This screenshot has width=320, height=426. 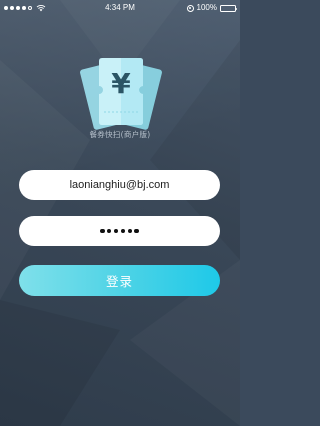 I want to click on app-subtitle: 餐券快扫(商户版), so click(x=120, y=134).